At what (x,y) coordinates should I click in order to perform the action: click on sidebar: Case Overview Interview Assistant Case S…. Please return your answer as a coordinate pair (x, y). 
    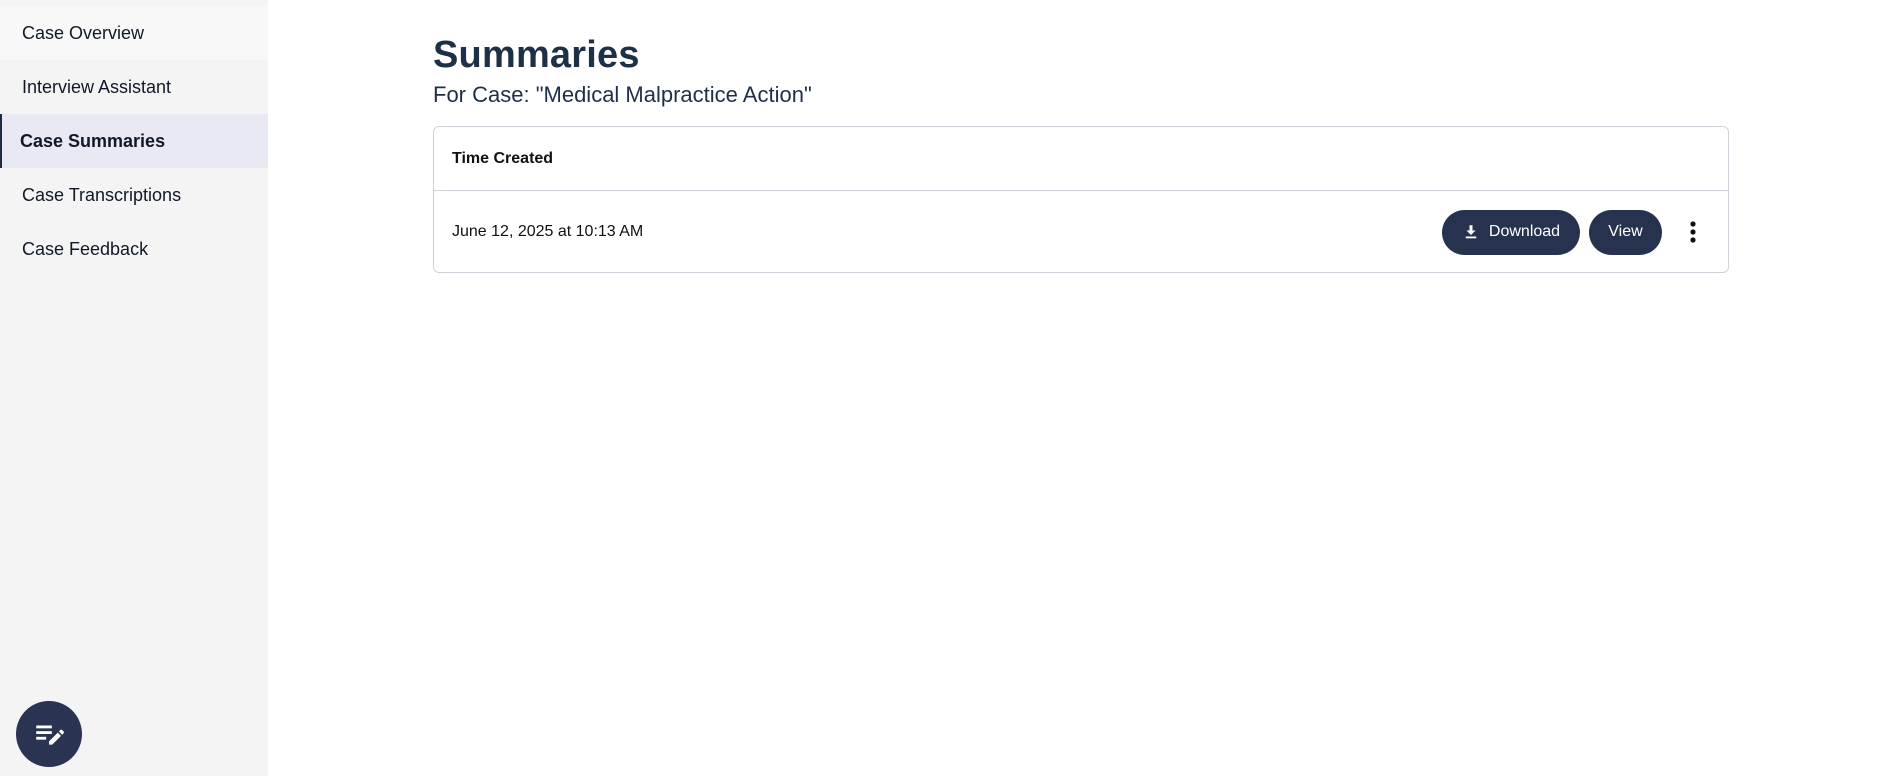
    Looking at the image, I should click on (134, 388).